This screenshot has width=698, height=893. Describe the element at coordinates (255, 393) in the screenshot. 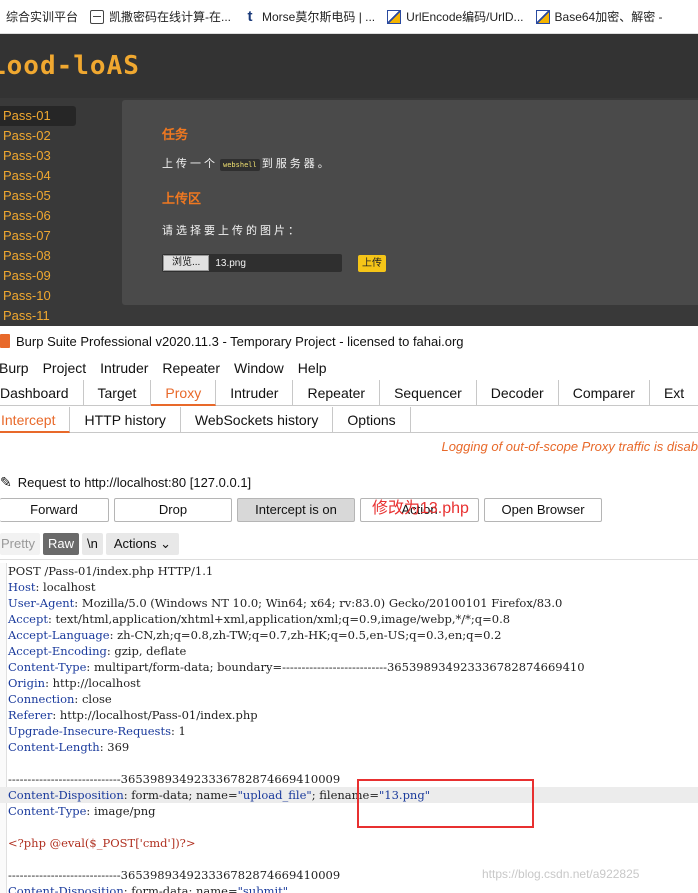

I see `tab-intruder: Intruder` at that location.